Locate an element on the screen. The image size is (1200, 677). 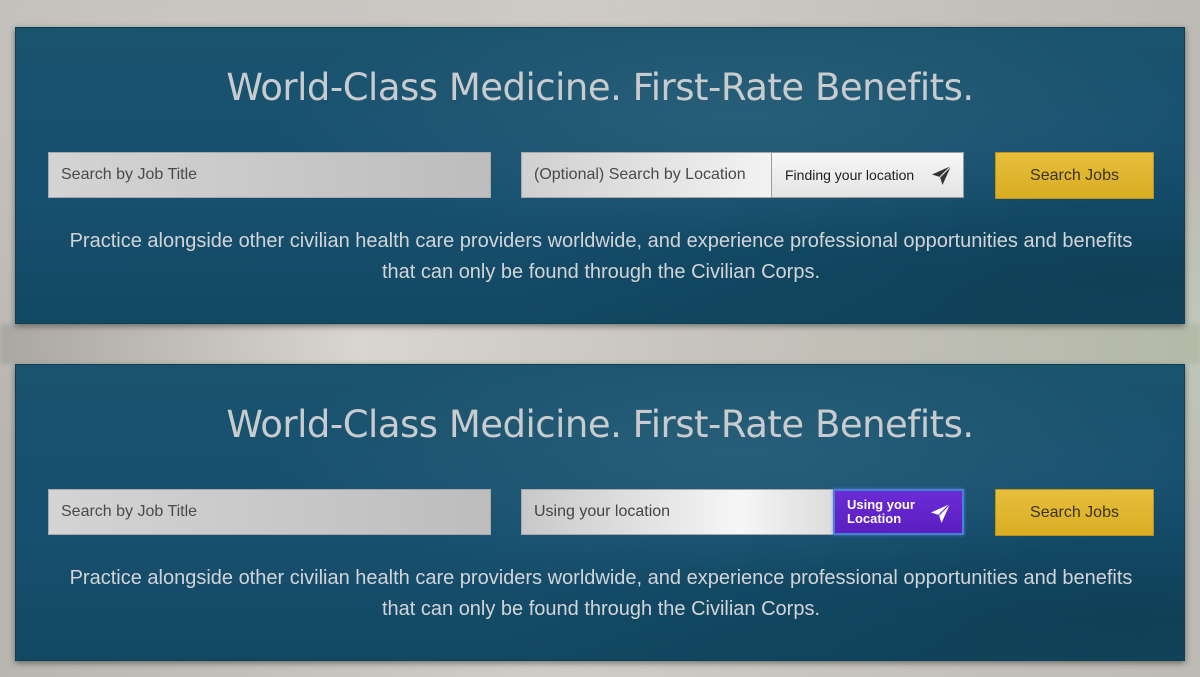
background-blur is located at coordinates (600, 344).